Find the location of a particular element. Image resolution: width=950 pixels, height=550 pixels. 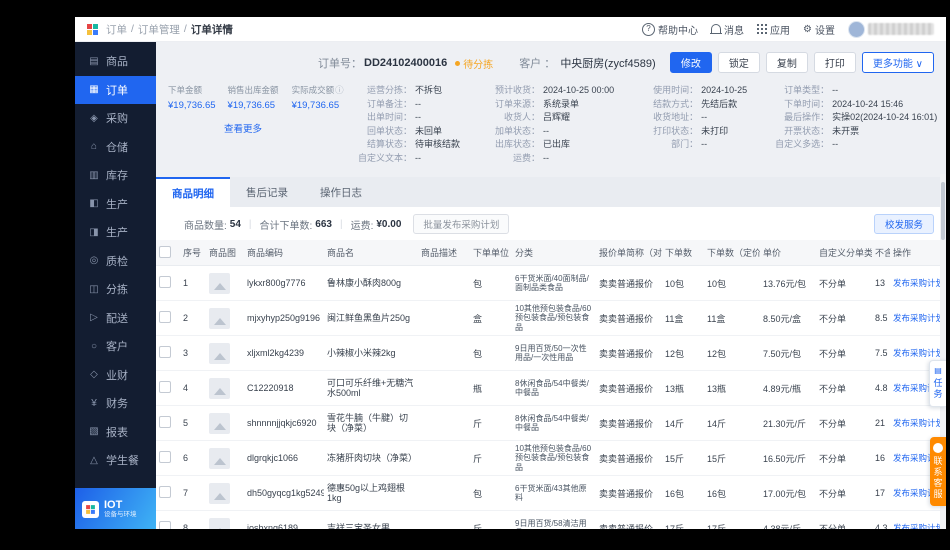

sidebar-item: ¥ 财务 is located at coordinates (115, 403).